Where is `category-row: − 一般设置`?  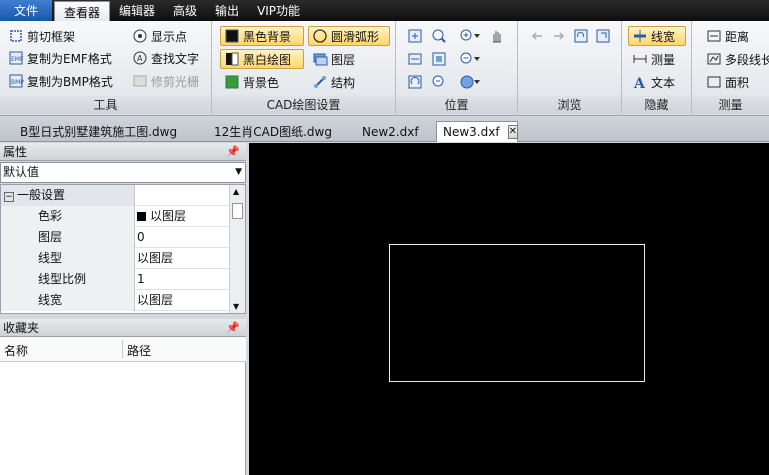
category-row: − 一般设置 is located at coordinates (115, 195).